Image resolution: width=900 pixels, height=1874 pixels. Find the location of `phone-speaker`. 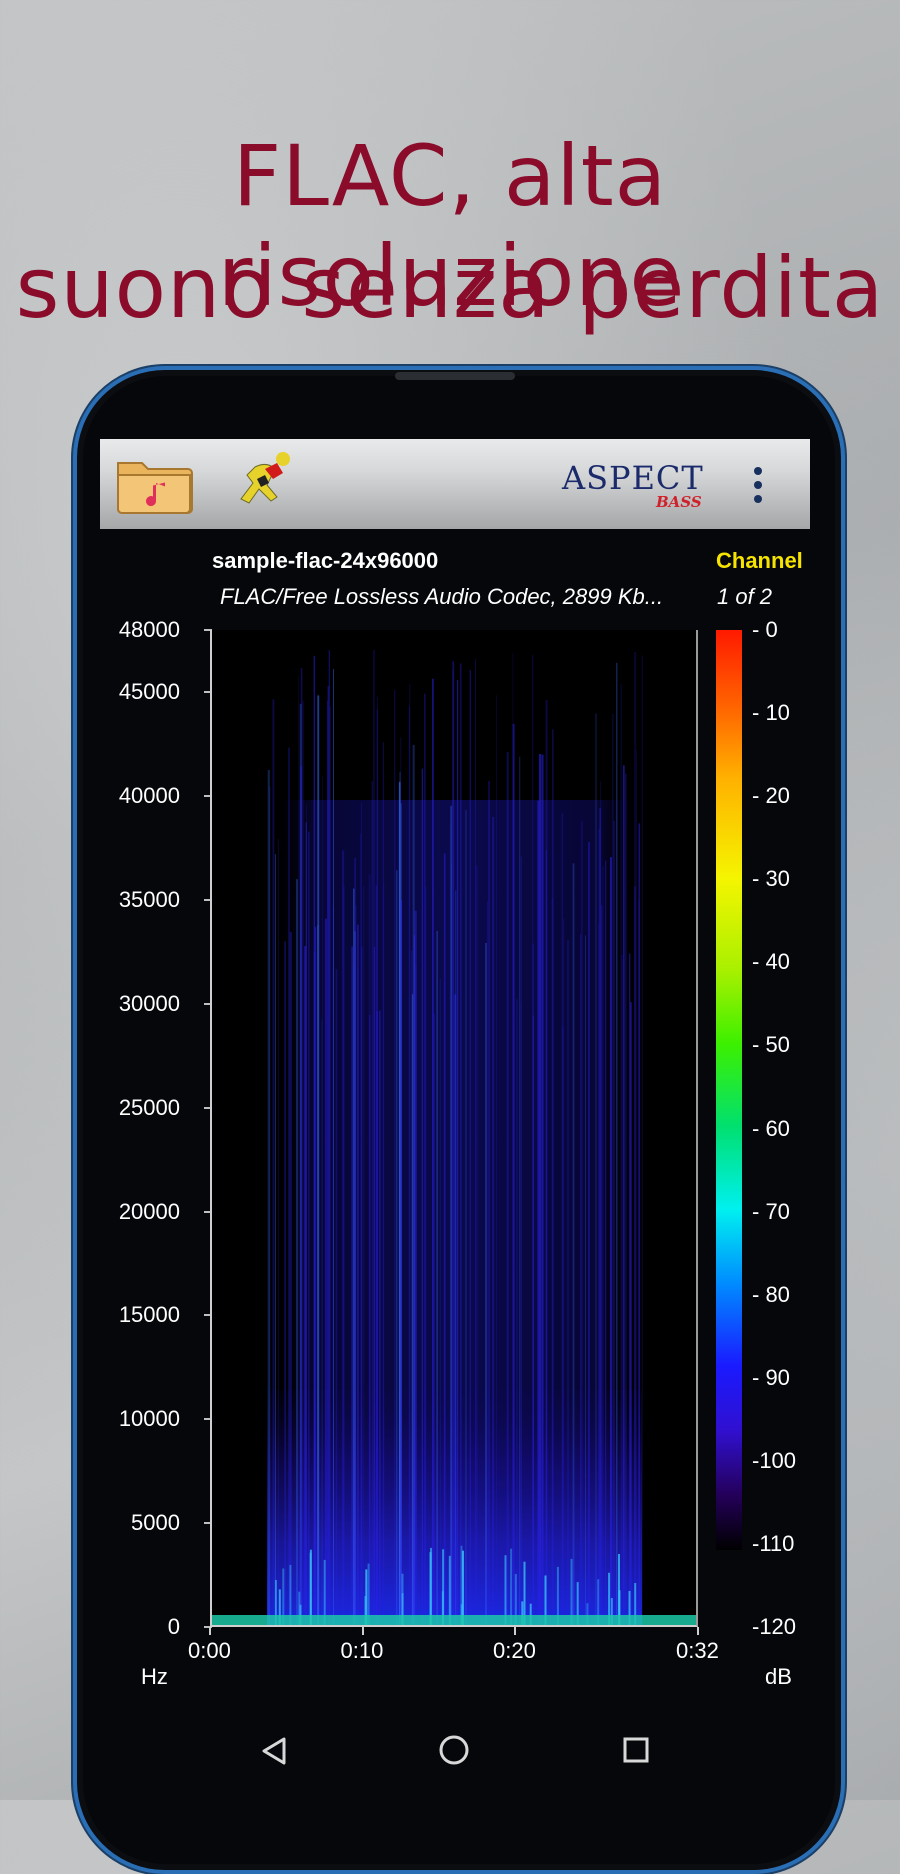

phone-speaker is located at coordinates (455, 376).